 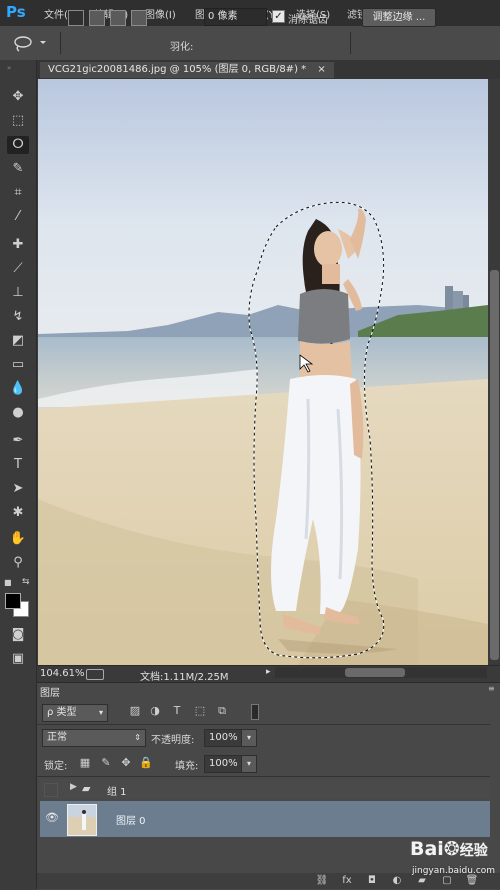 What do you see at coordinates (95, 674) in the screenshot?
I see `status-info-icon` at bounding box center [95, 674].